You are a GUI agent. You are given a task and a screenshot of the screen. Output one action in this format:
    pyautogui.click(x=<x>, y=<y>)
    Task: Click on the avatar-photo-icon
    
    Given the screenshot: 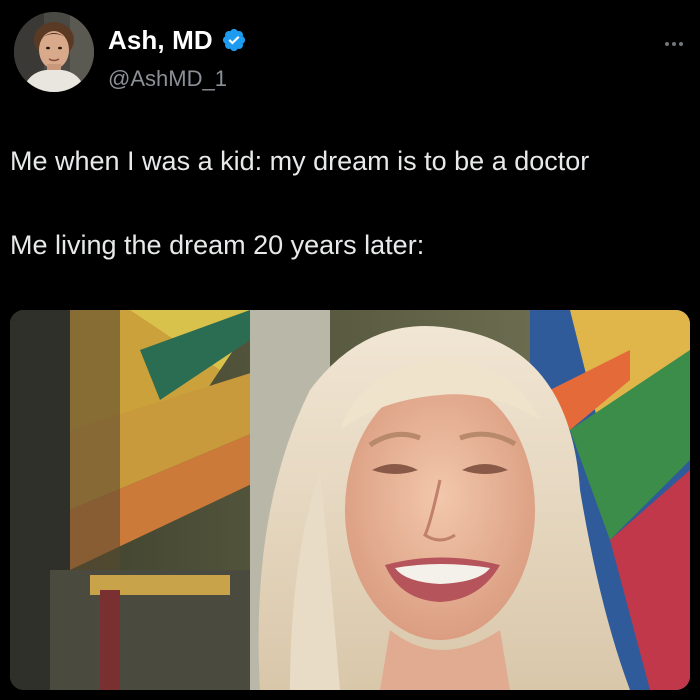 What is the action you would take?
    pyautogui.click(x=54, y=52)
    